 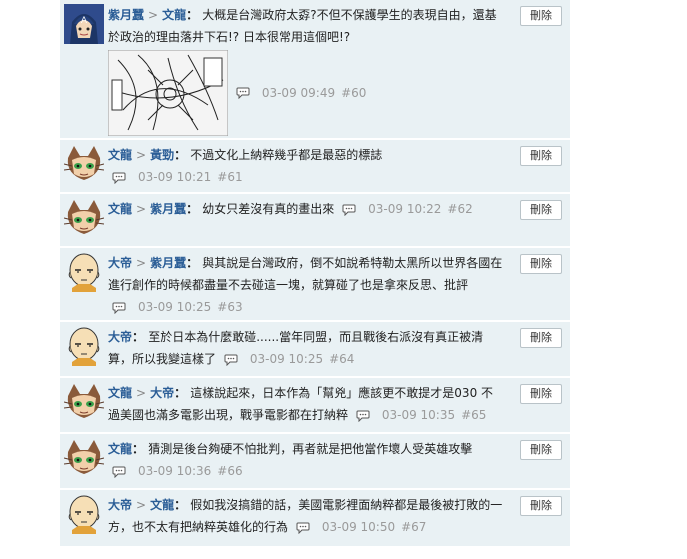 I want to click on comment-meta: 03-09 09:49 #60, so click(x=299, y=92).